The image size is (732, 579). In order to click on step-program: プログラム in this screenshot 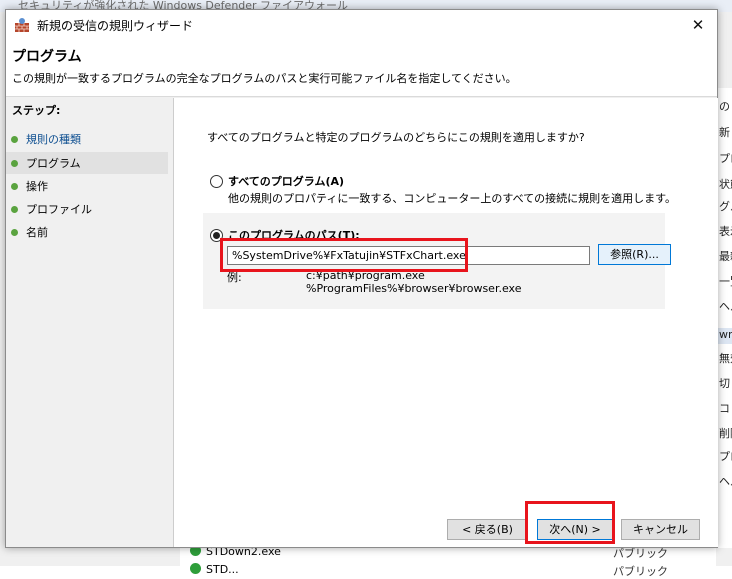, I will do `click(87, 163)`.